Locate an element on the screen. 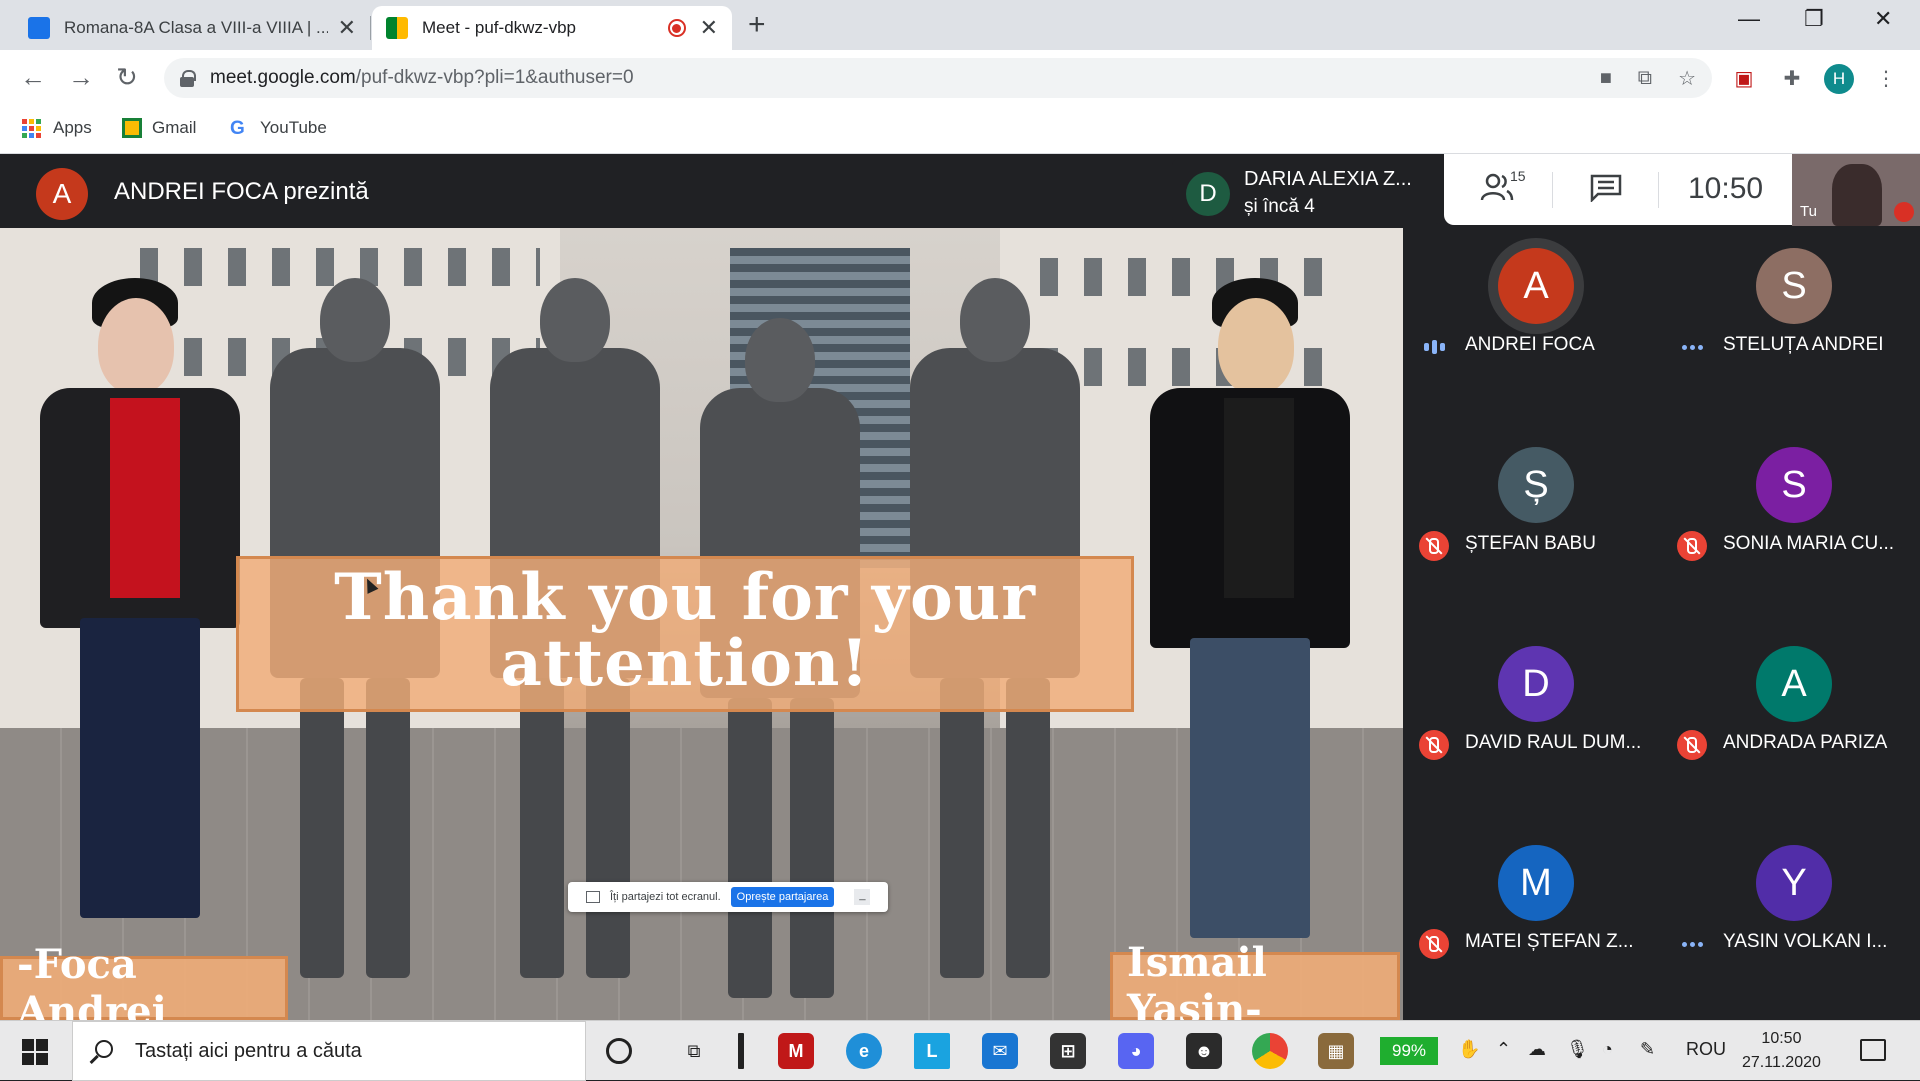  close-window-button: ✕ is located at coordinates (1883, 19).